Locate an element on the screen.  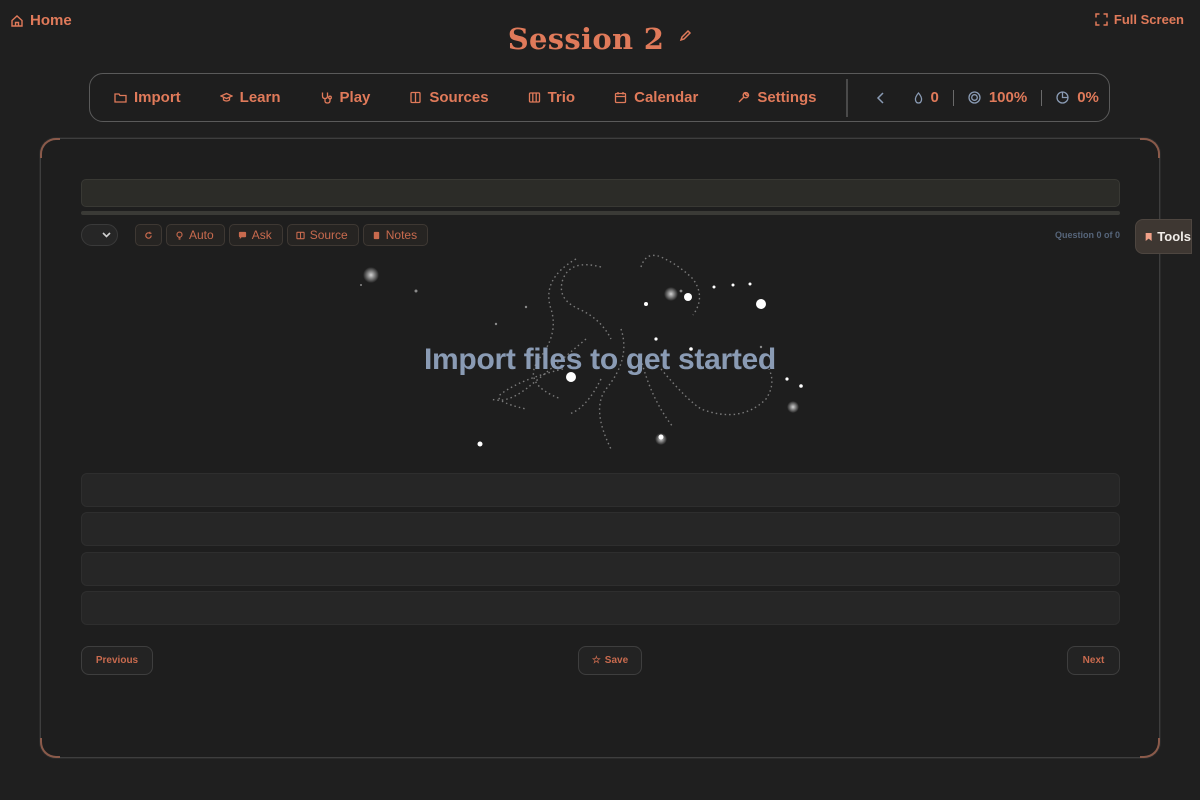
progress-stat: 0% is located at coordinates (1077, 97).